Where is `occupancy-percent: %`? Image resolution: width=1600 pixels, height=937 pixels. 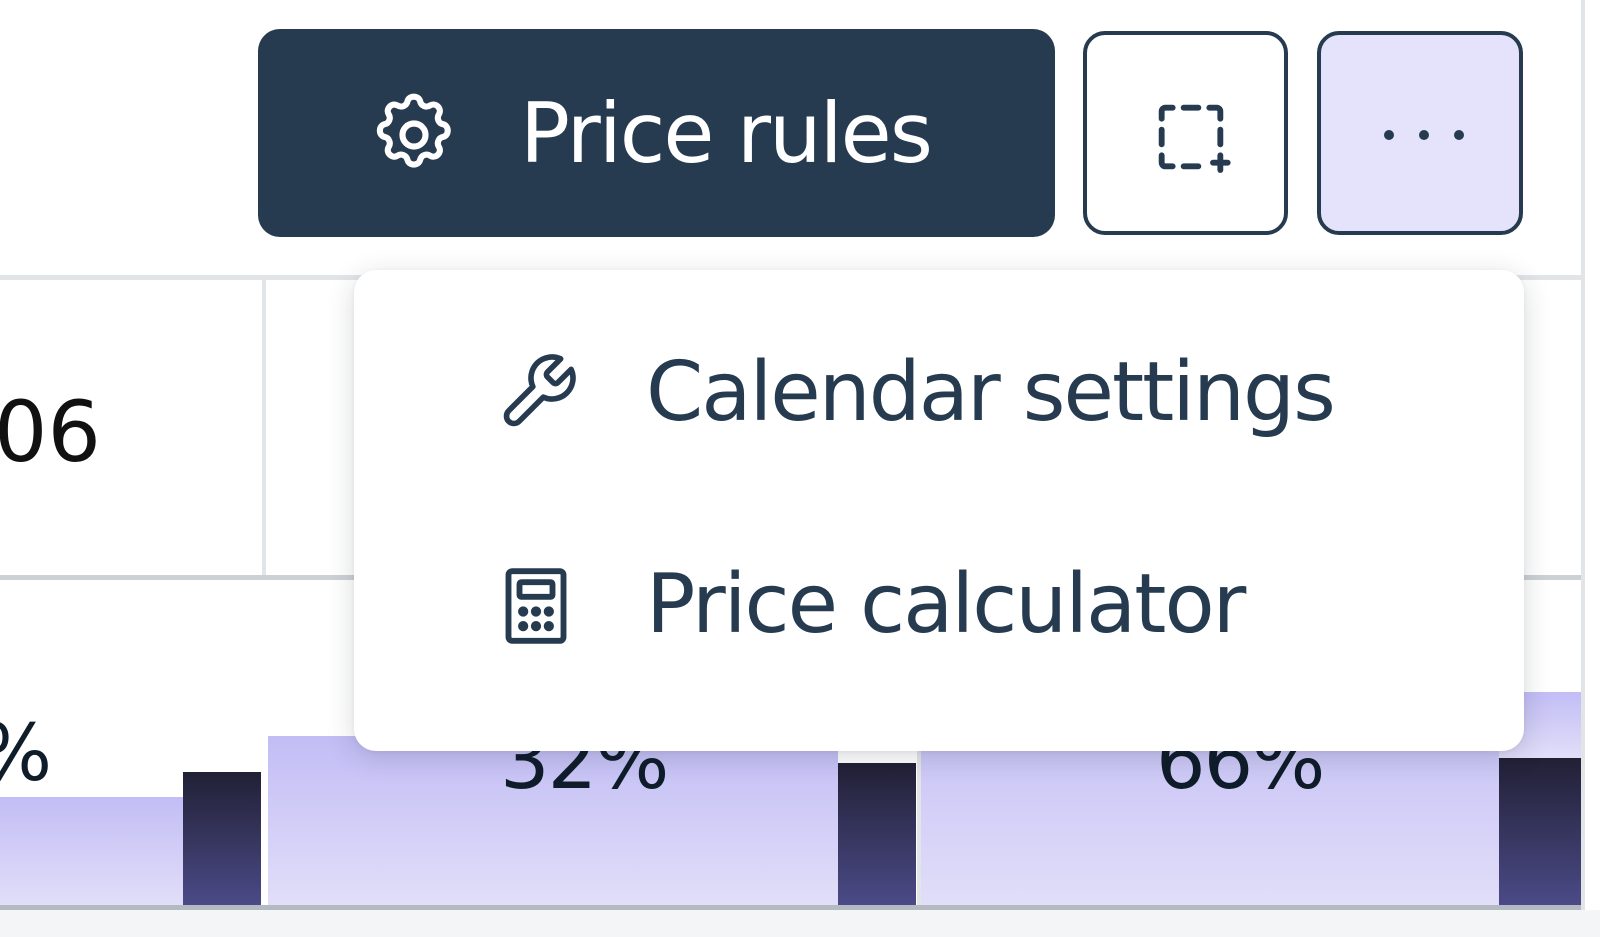
occupancy-percent: % is located at coordinates (26, 754).